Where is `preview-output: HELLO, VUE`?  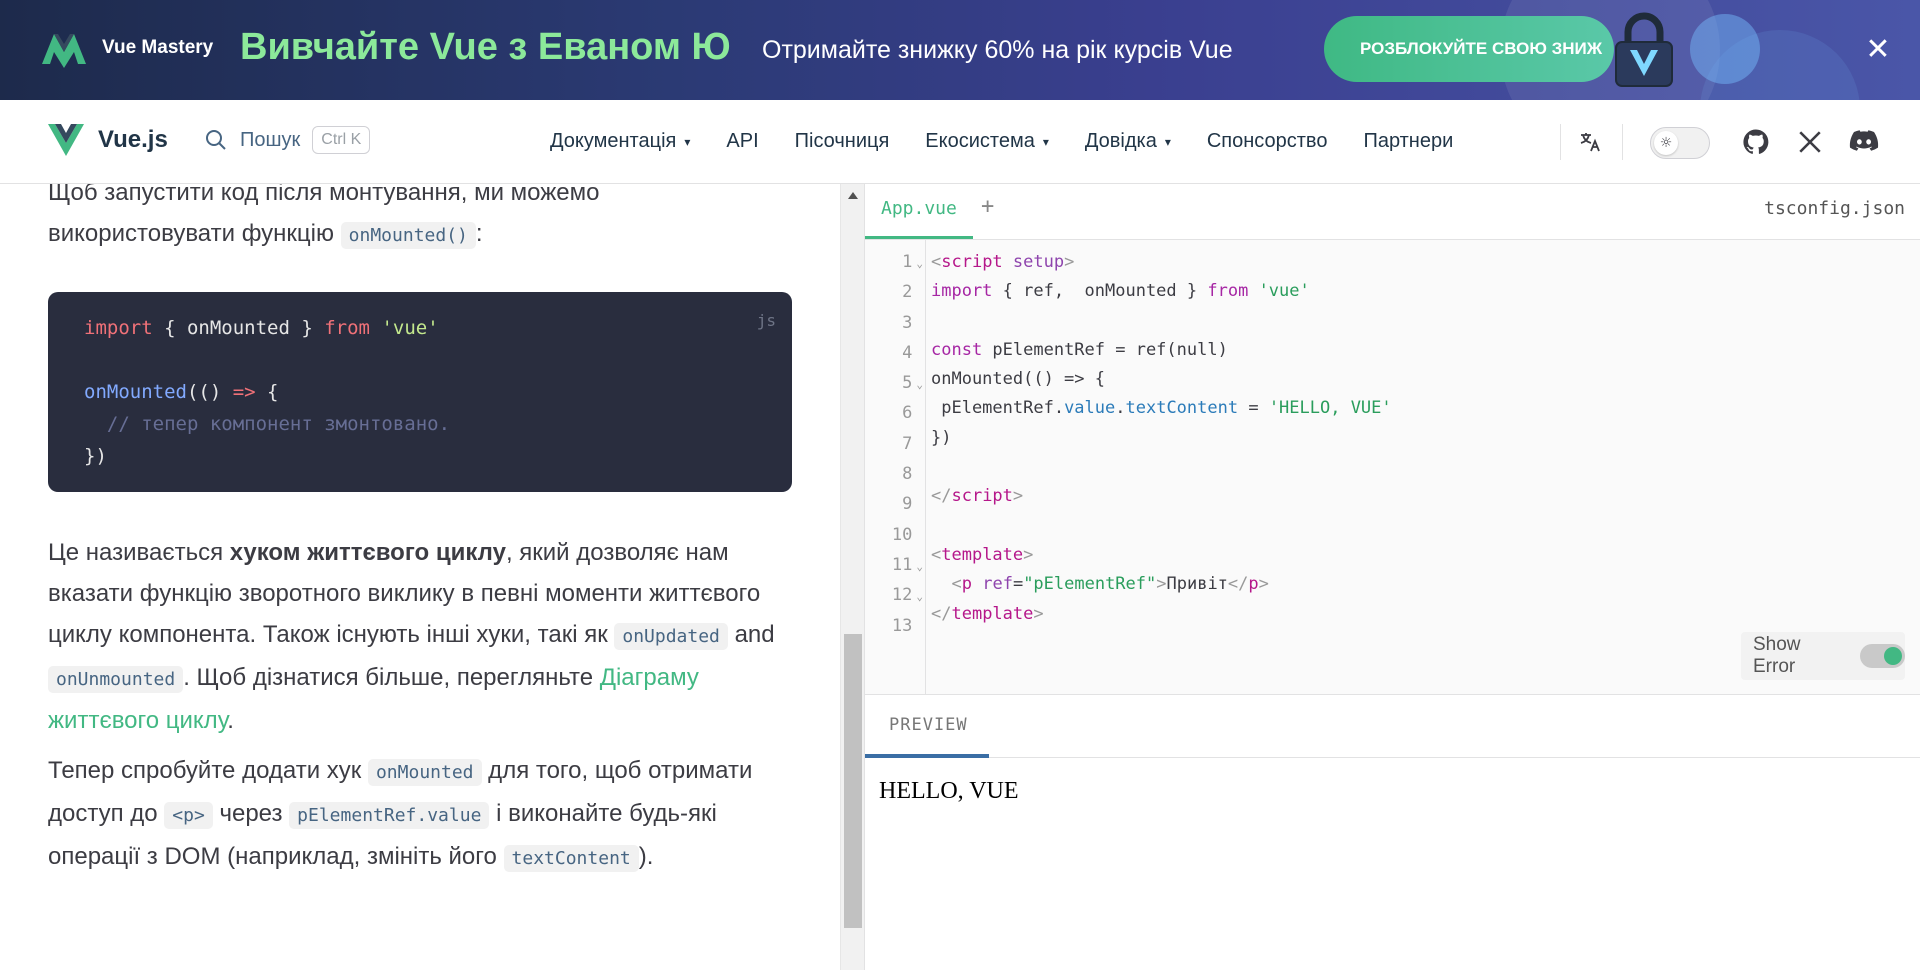
preview-output: HELLO, VUE is located at coordinates (949, 791).